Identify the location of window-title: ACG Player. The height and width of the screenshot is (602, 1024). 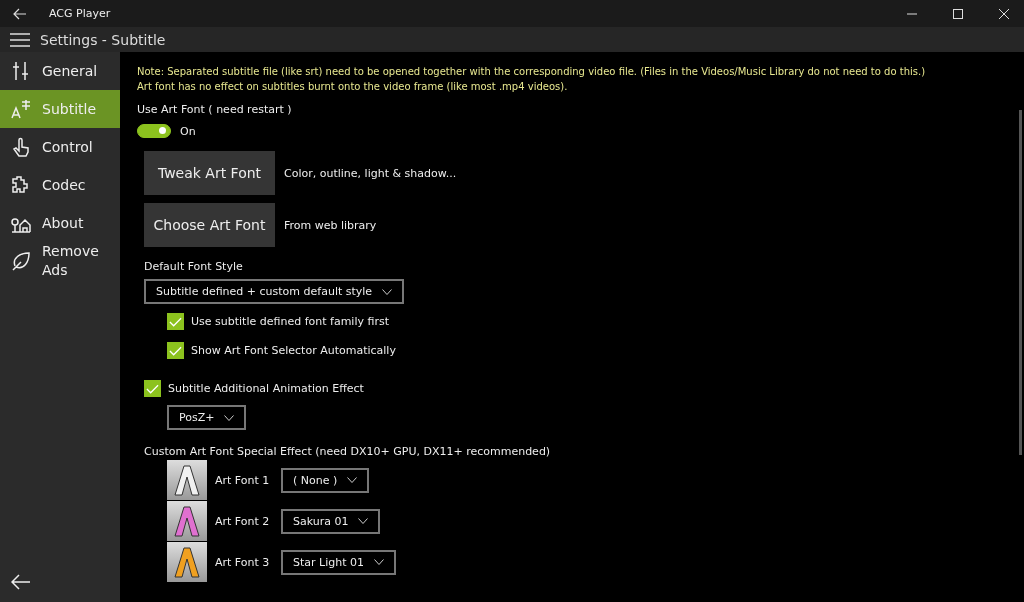
(80, 13).